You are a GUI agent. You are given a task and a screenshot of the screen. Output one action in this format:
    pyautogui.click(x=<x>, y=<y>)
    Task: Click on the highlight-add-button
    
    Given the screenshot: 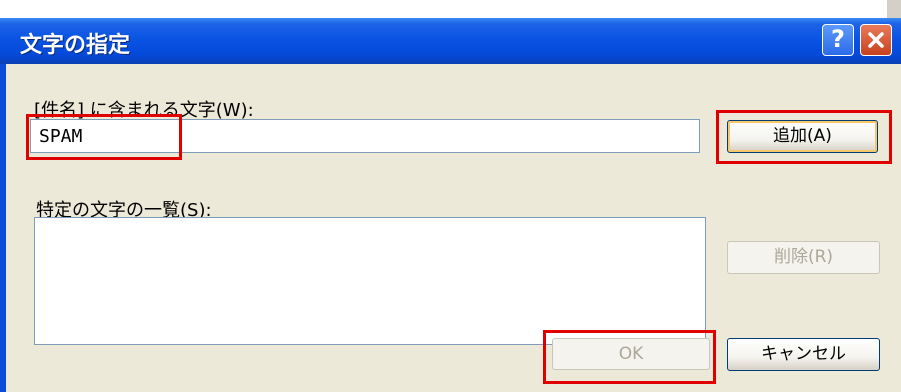 What is the action you would take?
    pyautogui.click(x=804, y=137)
    